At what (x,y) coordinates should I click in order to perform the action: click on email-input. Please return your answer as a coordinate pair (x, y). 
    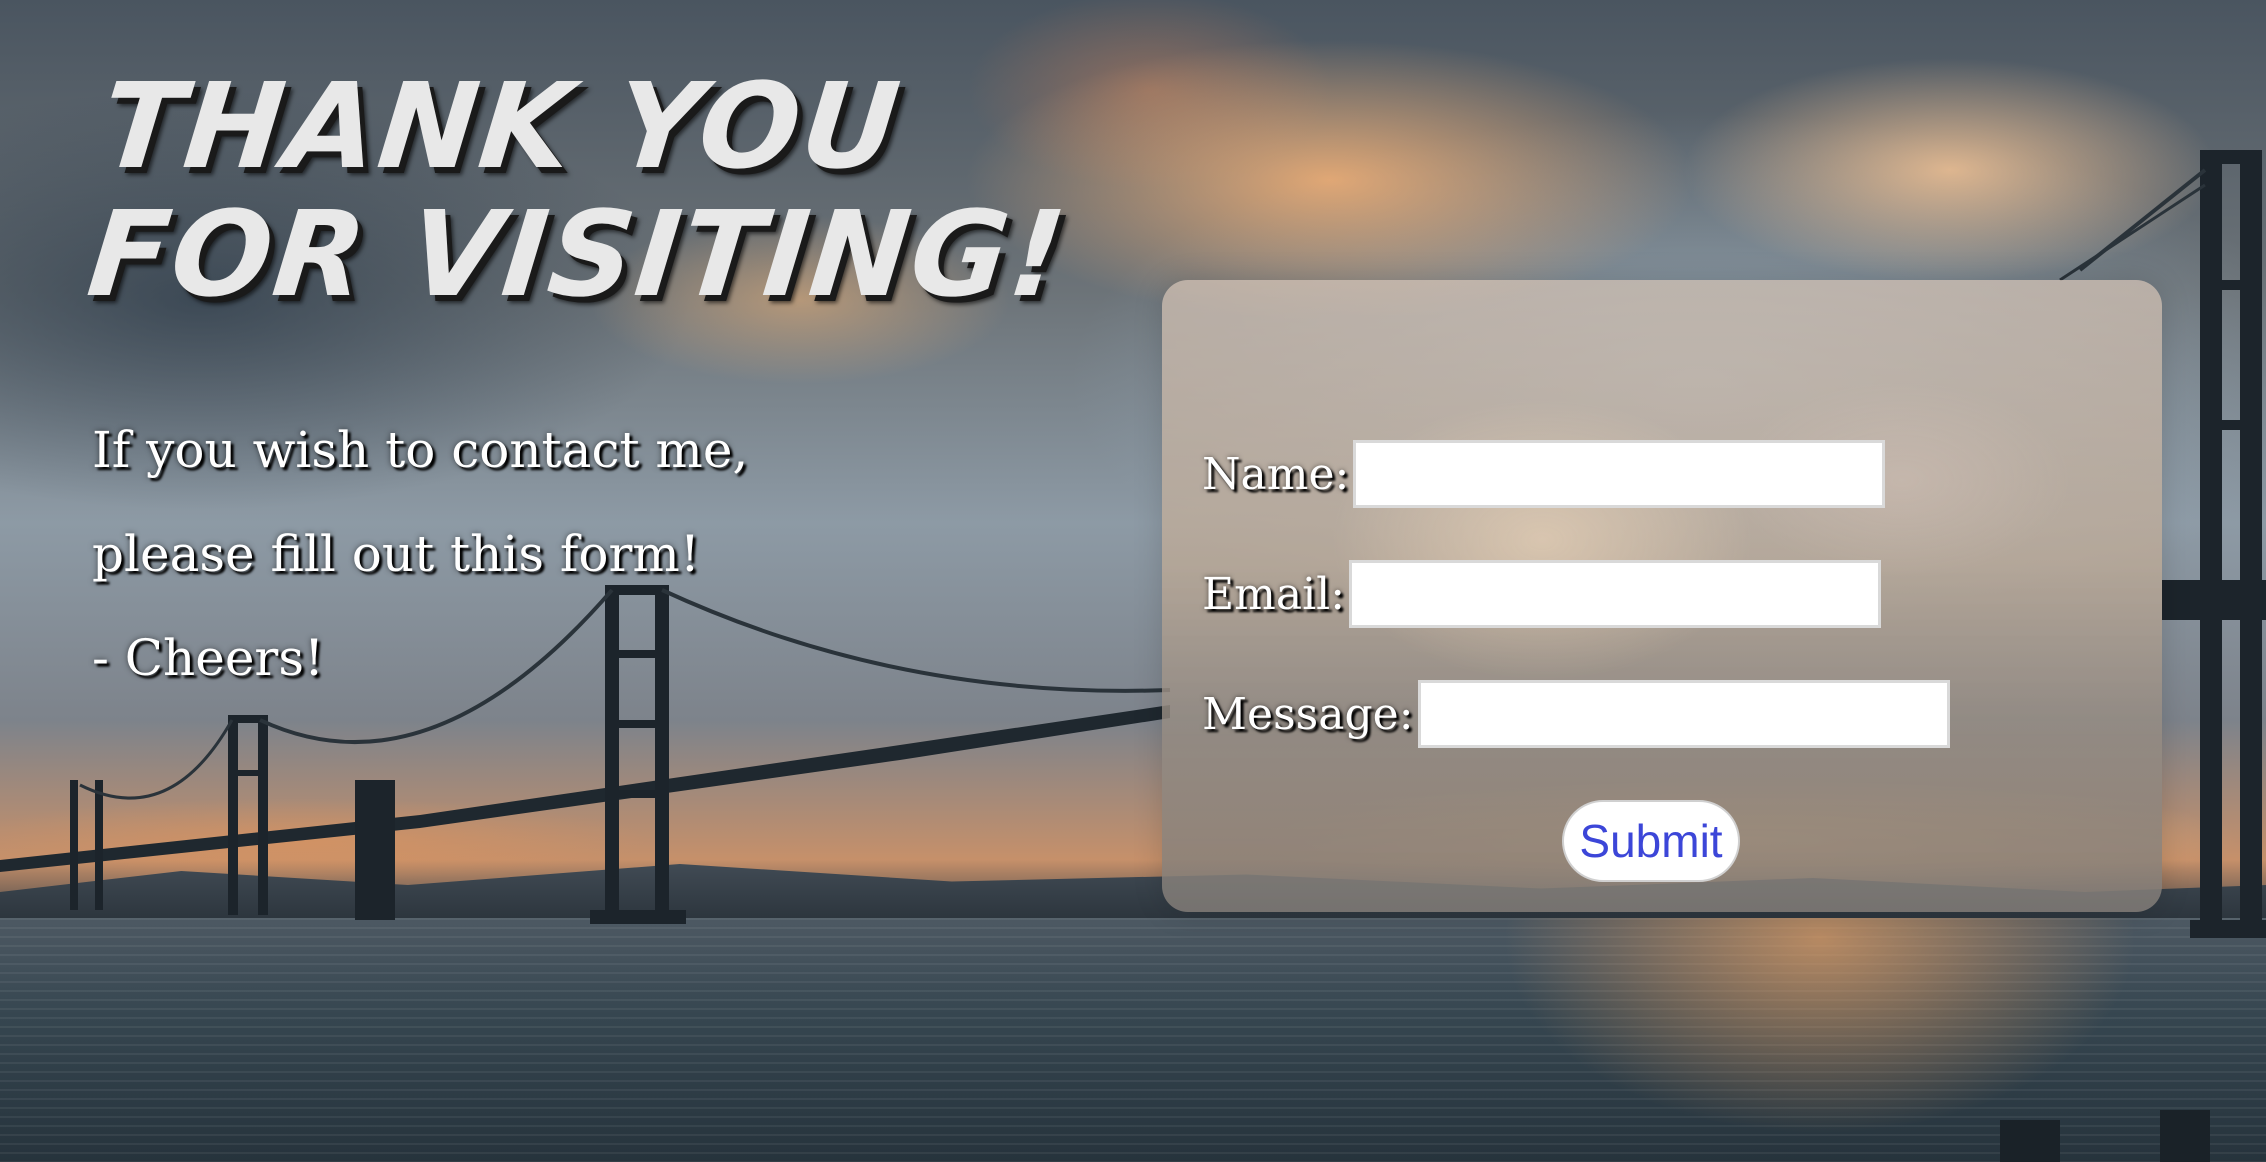
    Looking at the image, I should click on (1615, 594).